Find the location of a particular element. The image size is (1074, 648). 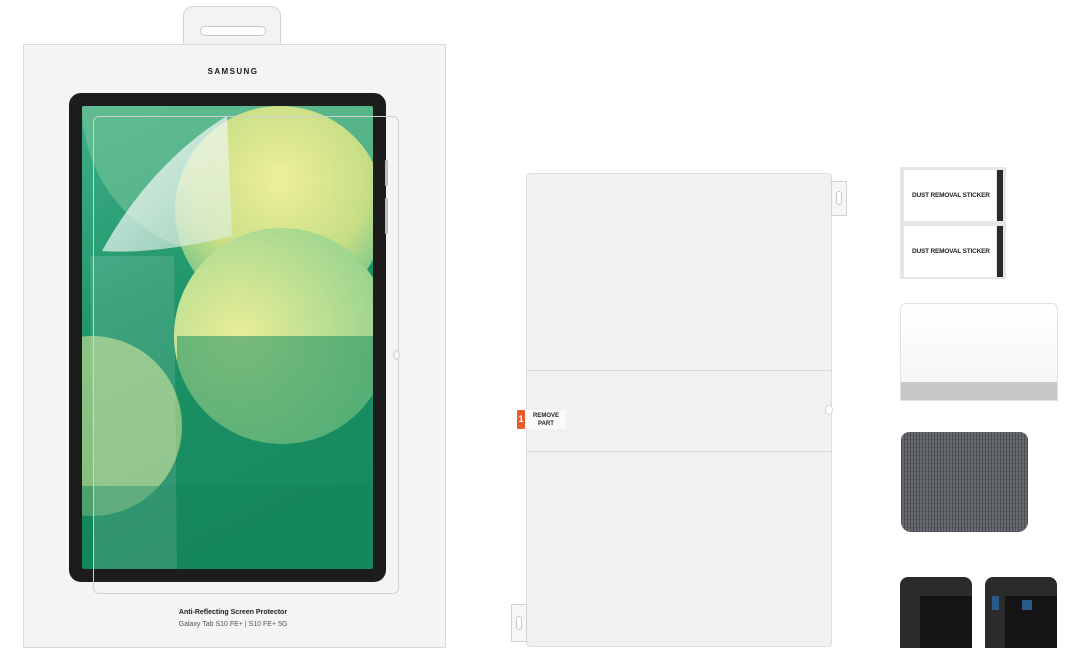

remove-part-label: REMOVE PART is located at coordinates (546, 419).